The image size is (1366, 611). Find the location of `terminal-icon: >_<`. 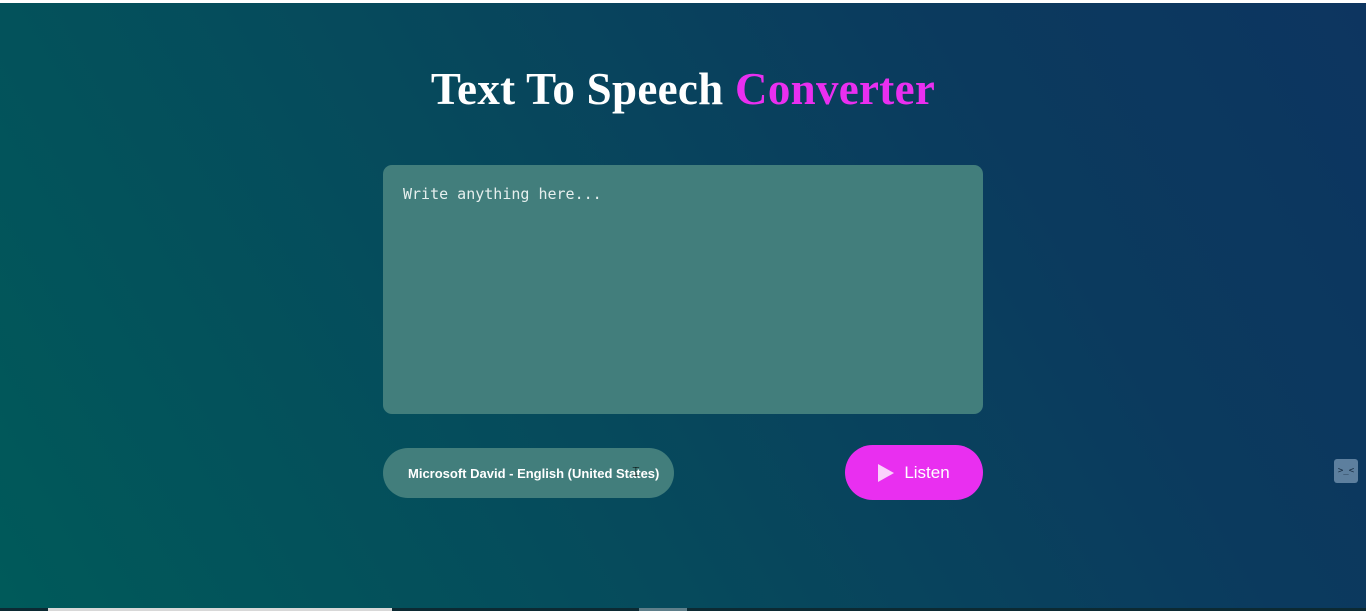

terminal-icon: >_< is located at coordinates (1346, 471).